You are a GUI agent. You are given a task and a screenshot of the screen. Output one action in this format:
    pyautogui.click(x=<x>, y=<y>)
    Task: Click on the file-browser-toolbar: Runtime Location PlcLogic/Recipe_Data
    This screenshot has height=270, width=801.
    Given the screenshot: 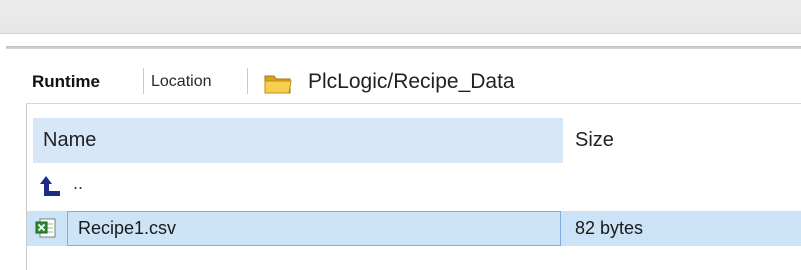 What is the action you would take?
    pyautogui.click(x=413, y=83)
    